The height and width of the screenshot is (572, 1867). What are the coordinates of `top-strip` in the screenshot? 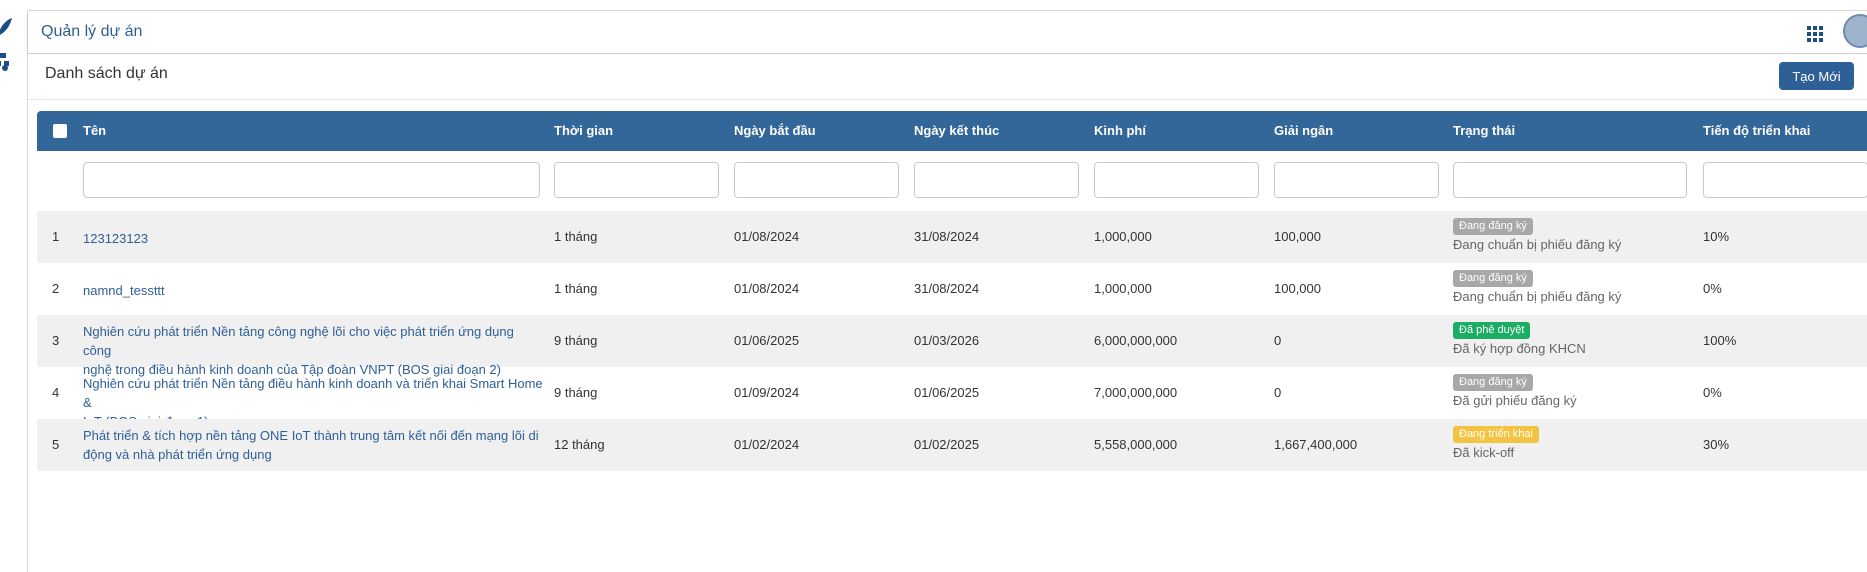 It's located at (933, 5).